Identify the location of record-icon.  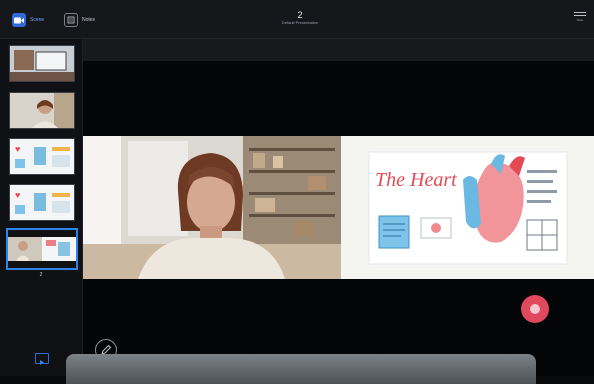
(535, 309).